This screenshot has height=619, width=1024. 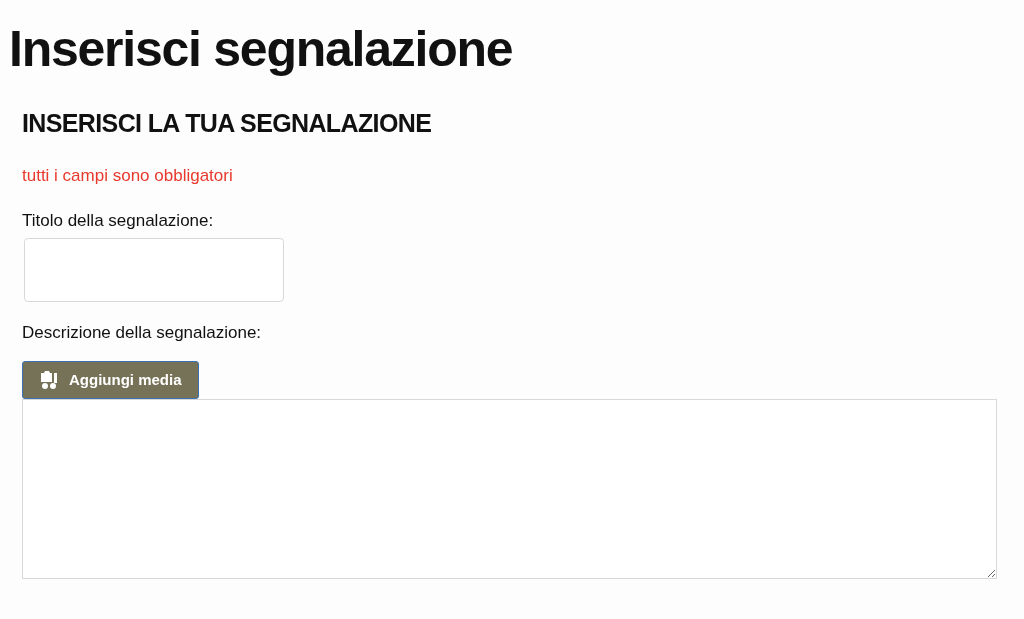 What do you see at coordinates (227, 123) in the screenshot?
I see `form-heading: INSERISCI LA TUA SEGNALAZIONE` at bounding box center [227, 123].